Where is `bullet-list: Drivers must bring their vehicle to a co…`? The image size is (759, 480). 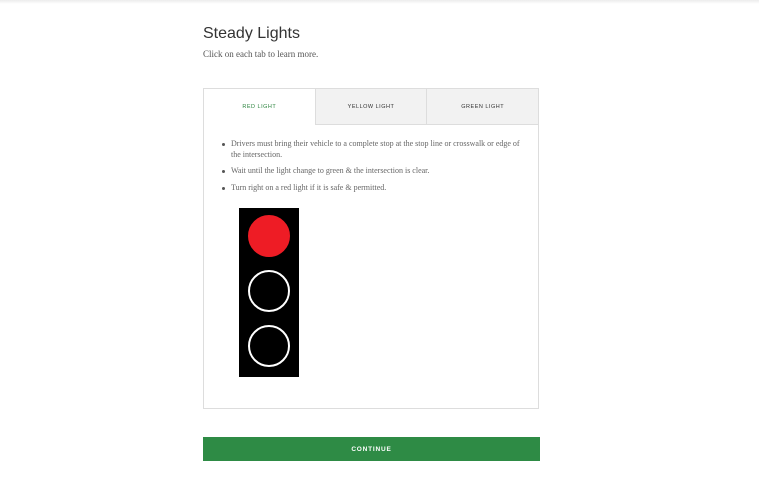 bullet-list: Drivers must bring their vehicle to a co… is located at coordinates (379, 166).